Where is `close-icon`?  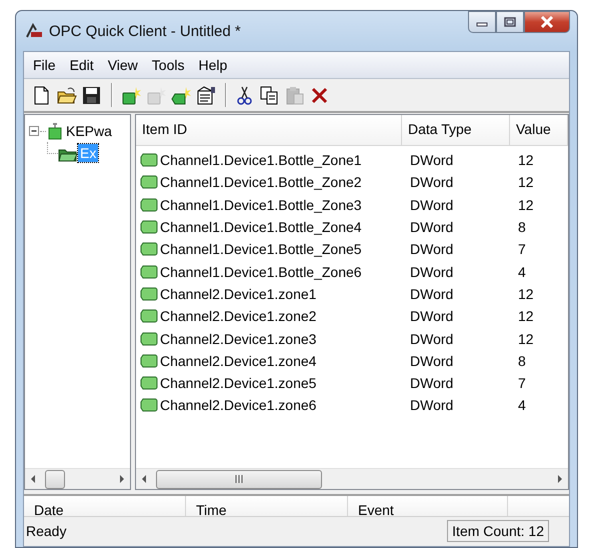 close-icon is located at coordinates (547, 22).